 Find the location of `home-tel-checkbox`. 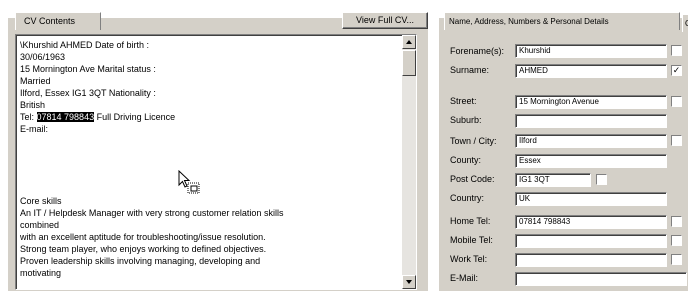

home-tel-checkbox is located at coordinates (676, 221).